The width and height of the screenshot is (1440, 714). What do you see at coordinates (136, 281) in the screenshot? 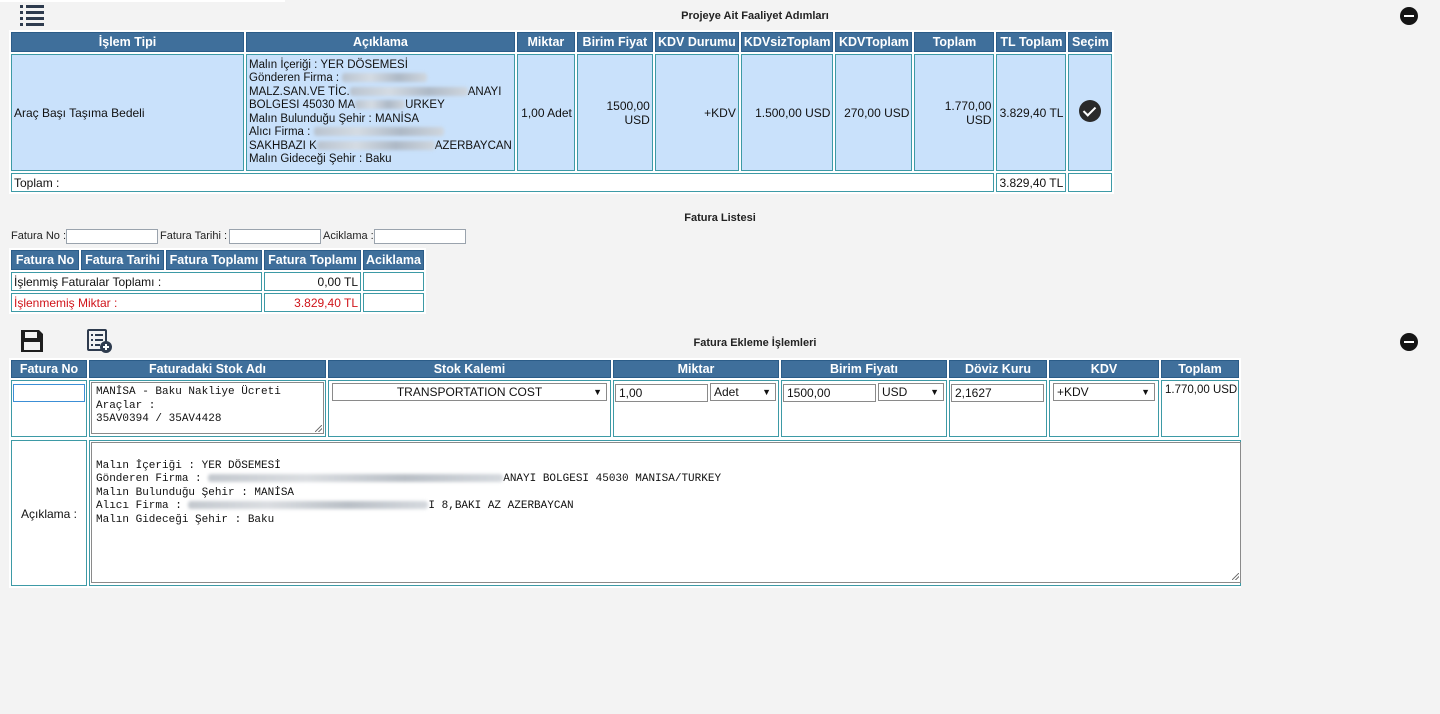
I see `processed-label: İşlenmiş Faturalar Toplamı :` at bounding box center [136, 281].